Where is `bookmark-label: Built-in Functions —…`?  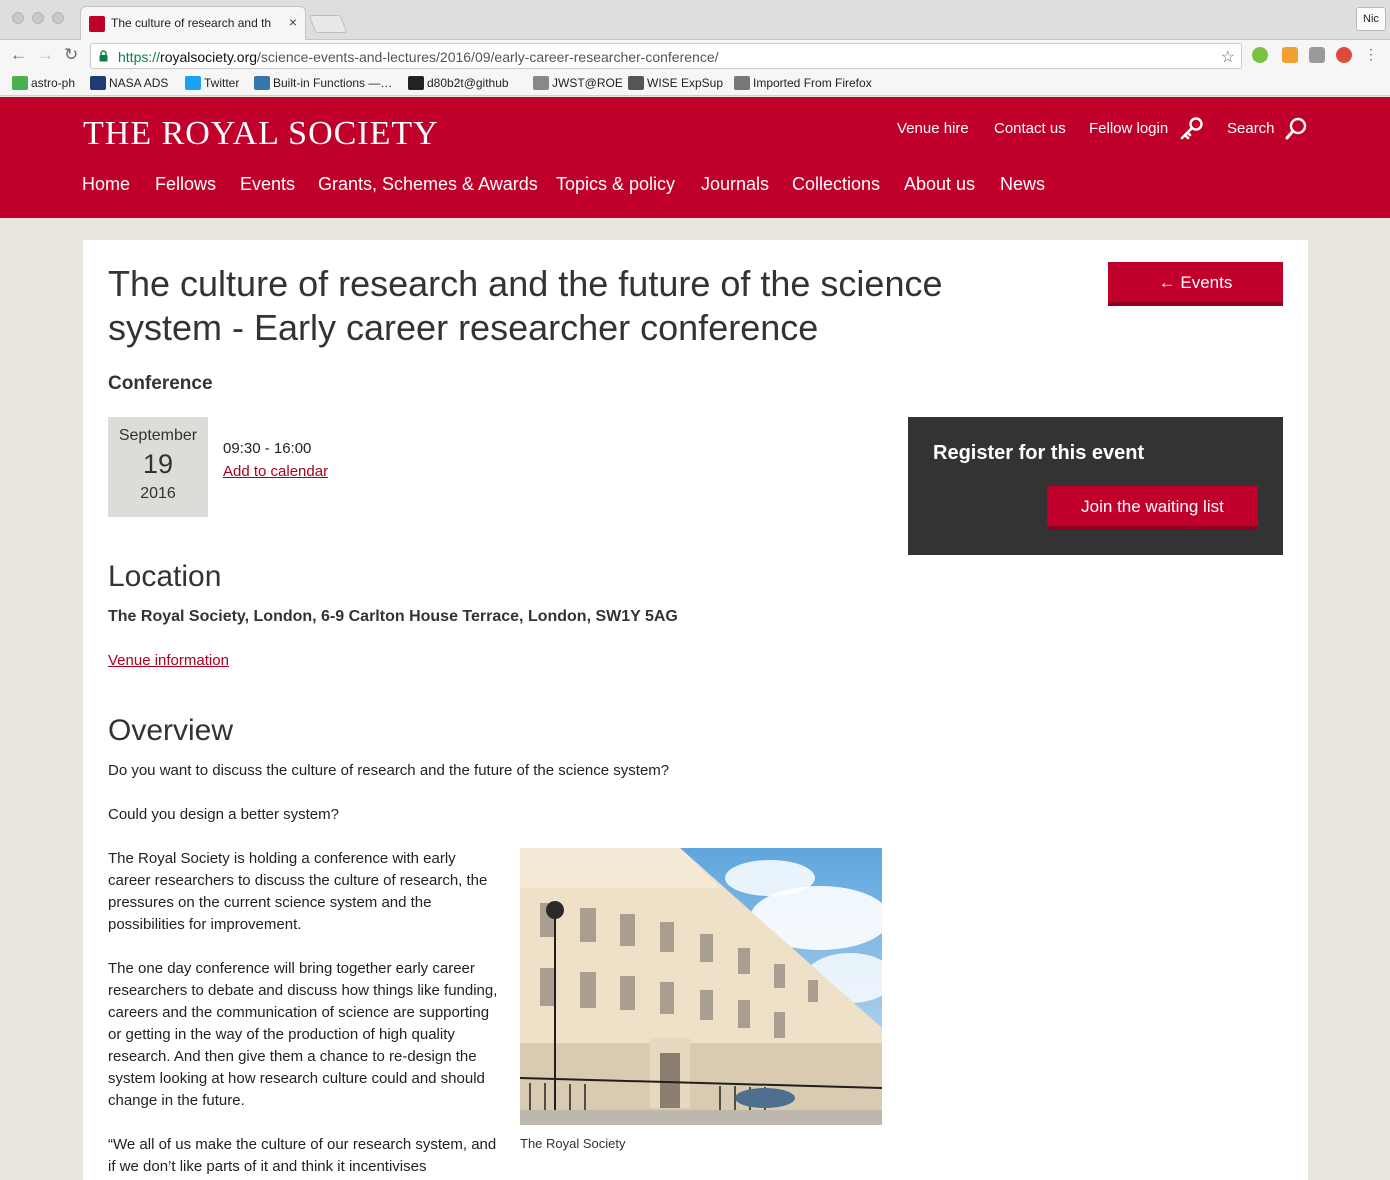 bookmark-label: Built-in Functions —… is located at coordinates (333, 83).